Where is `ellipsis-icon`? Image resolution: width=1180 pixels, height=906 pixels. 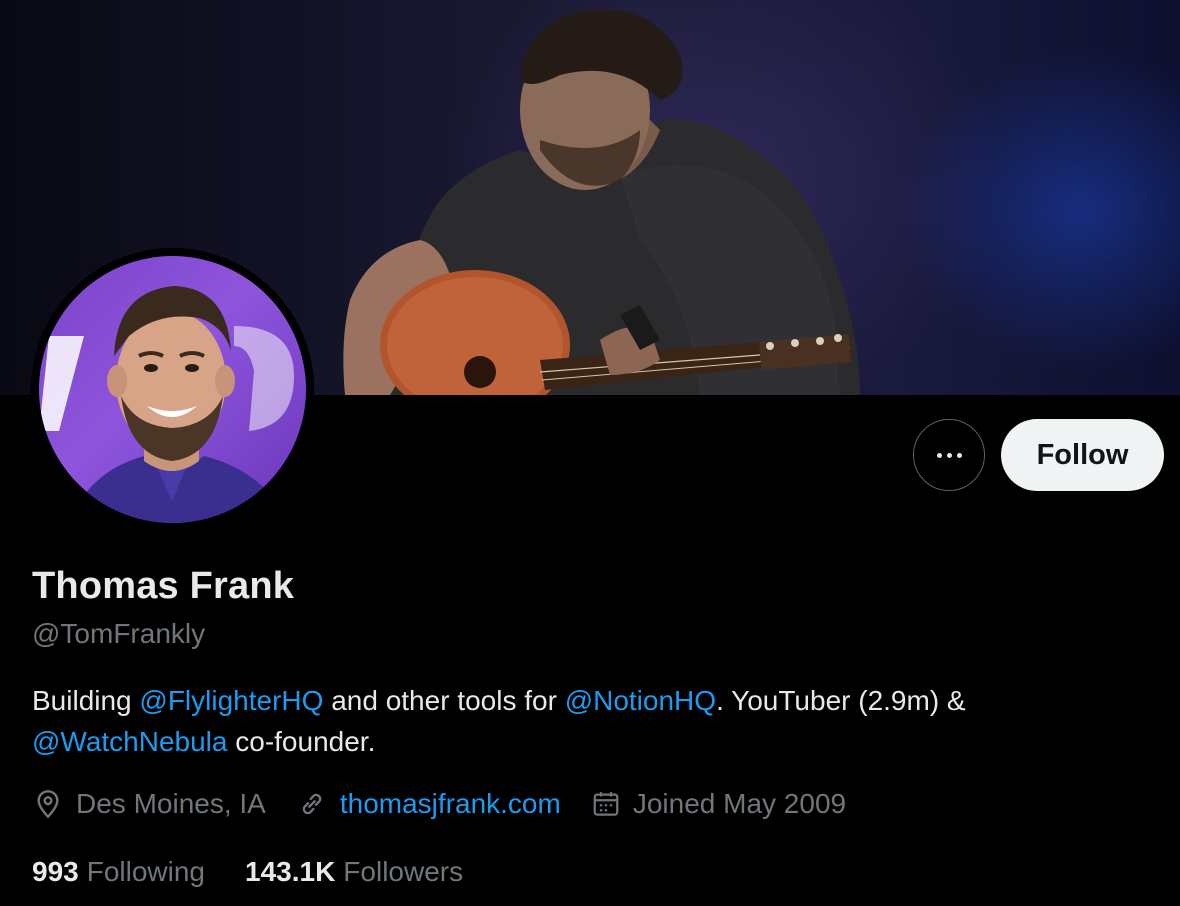 ellipsis-icon is located at coordinates (949, 455).